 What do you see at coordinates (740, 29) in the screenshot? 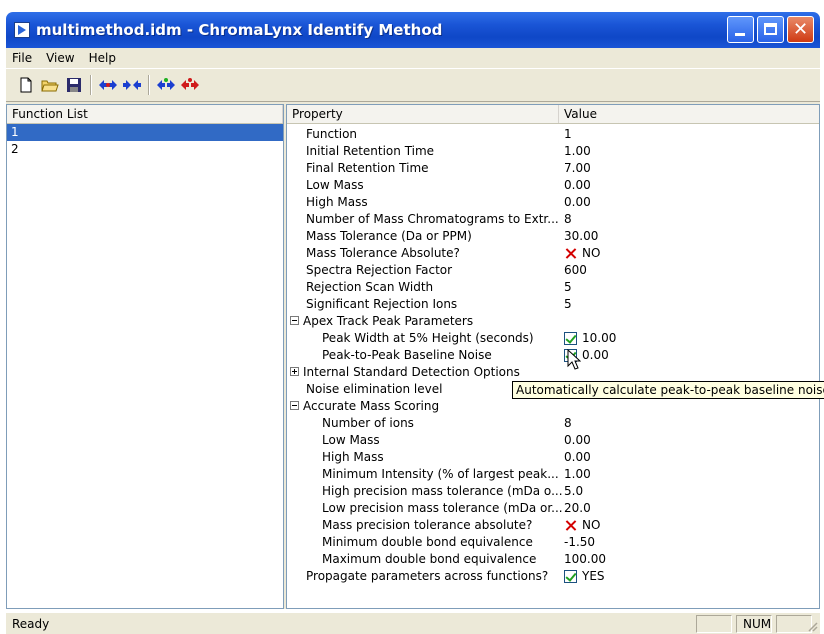
I see `minimize-button` at bounding box center [740, 29].